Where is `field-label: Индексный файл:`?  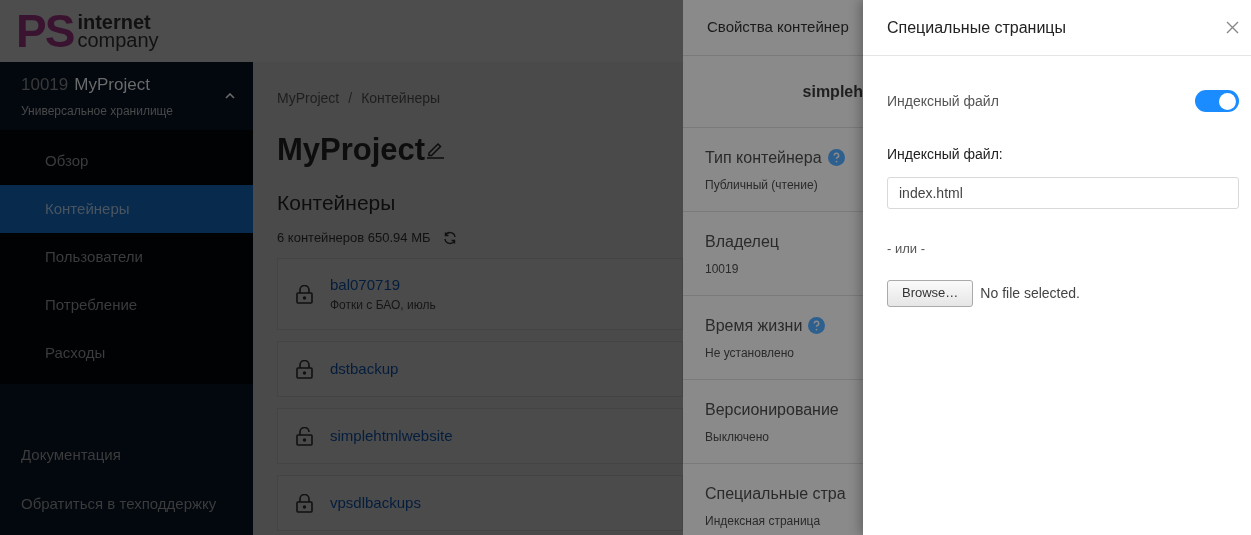 field-label: Индексный файл: is located at coordinates (945, 154).